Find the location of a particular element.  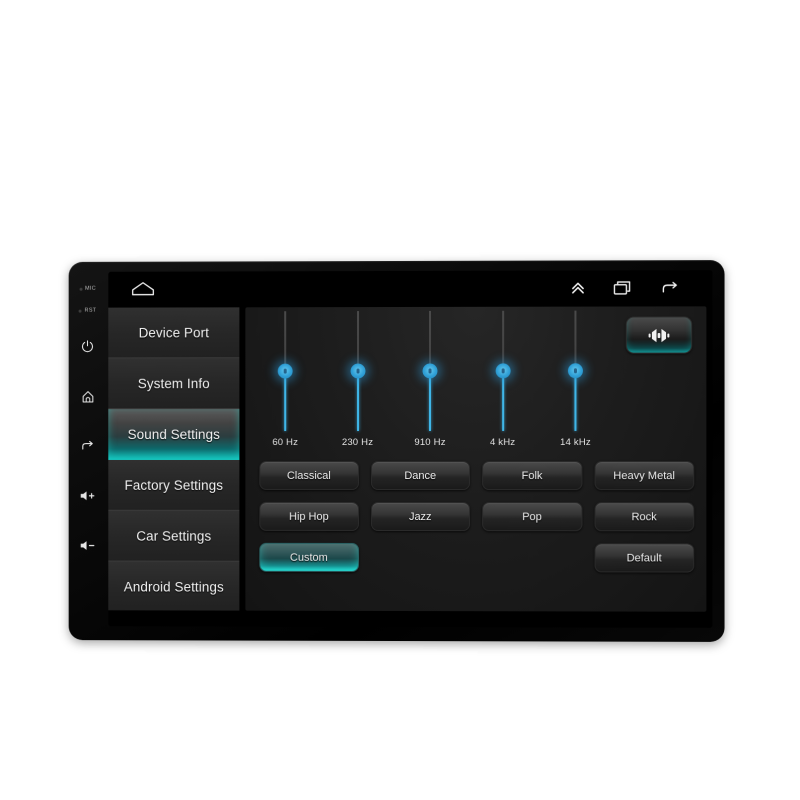

eq-band-14khz: 14 kHz is located at coordinates (575, 384).